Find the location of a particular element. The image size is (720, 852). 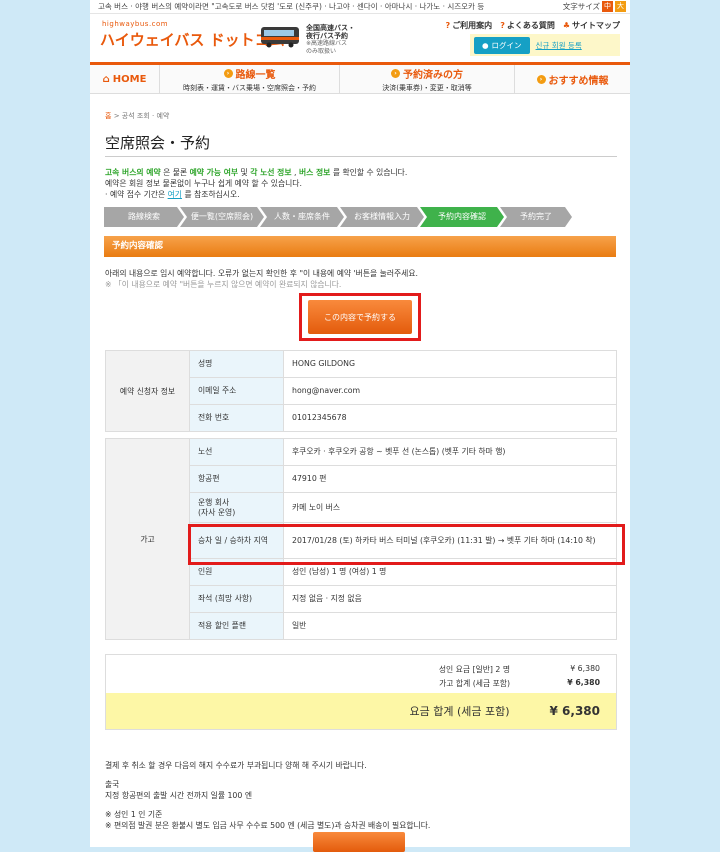

step-customer-info: お客様情報入力 is located at coordinates (382, 217).